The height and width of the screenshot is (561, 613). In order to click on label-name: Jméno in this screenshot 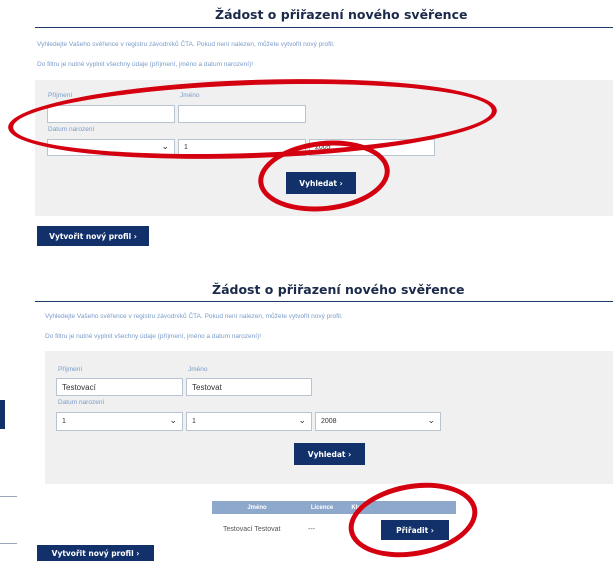, I will do `click(198, 369)`.